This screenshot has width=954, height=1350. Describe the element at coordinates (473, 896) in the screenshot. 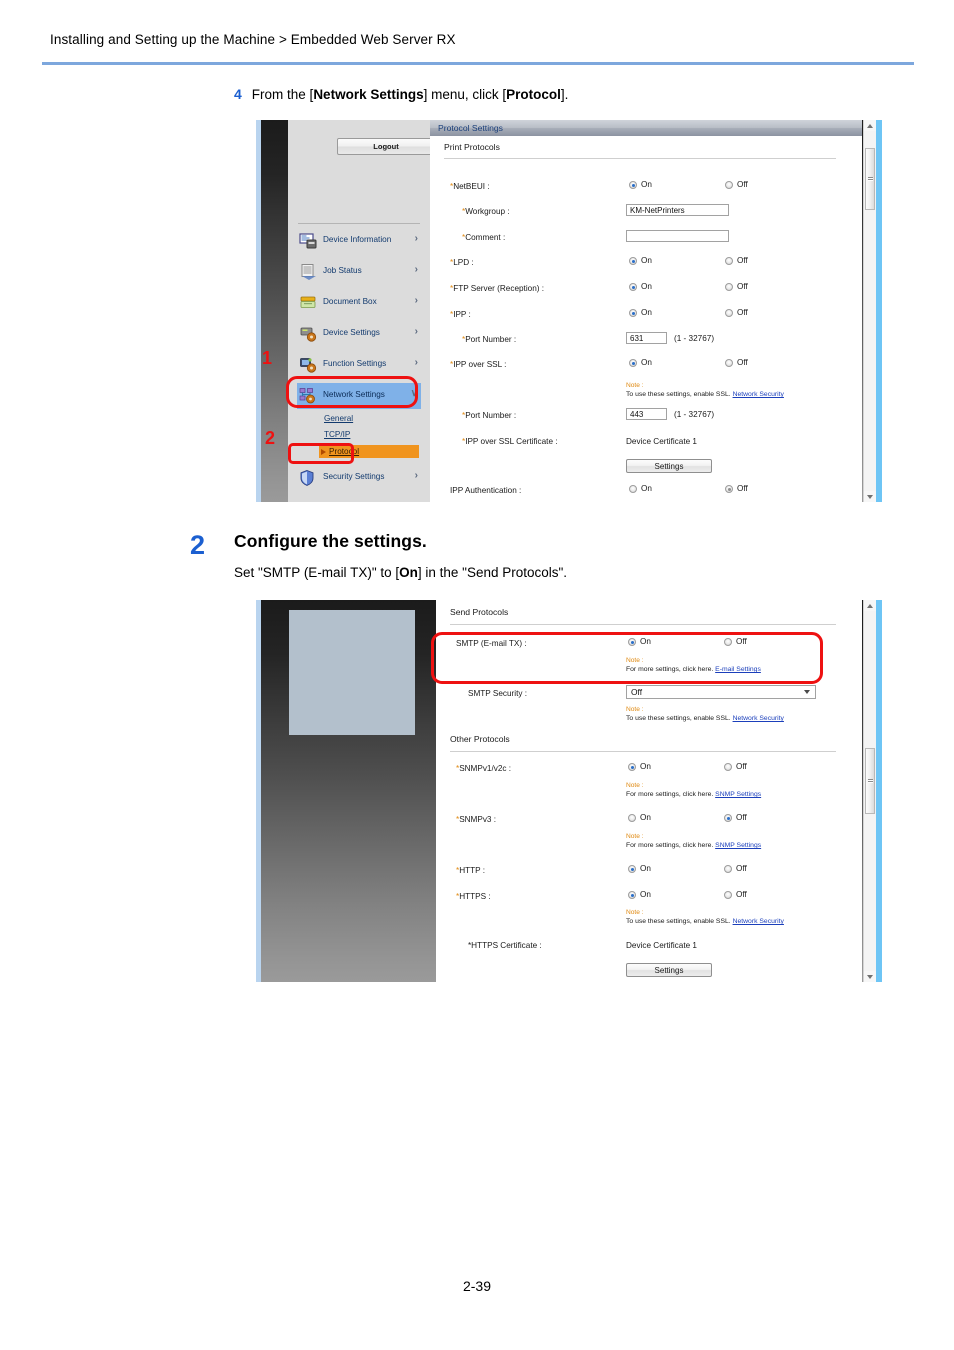

I see `field-label-https: *HTTPS :` at that location.